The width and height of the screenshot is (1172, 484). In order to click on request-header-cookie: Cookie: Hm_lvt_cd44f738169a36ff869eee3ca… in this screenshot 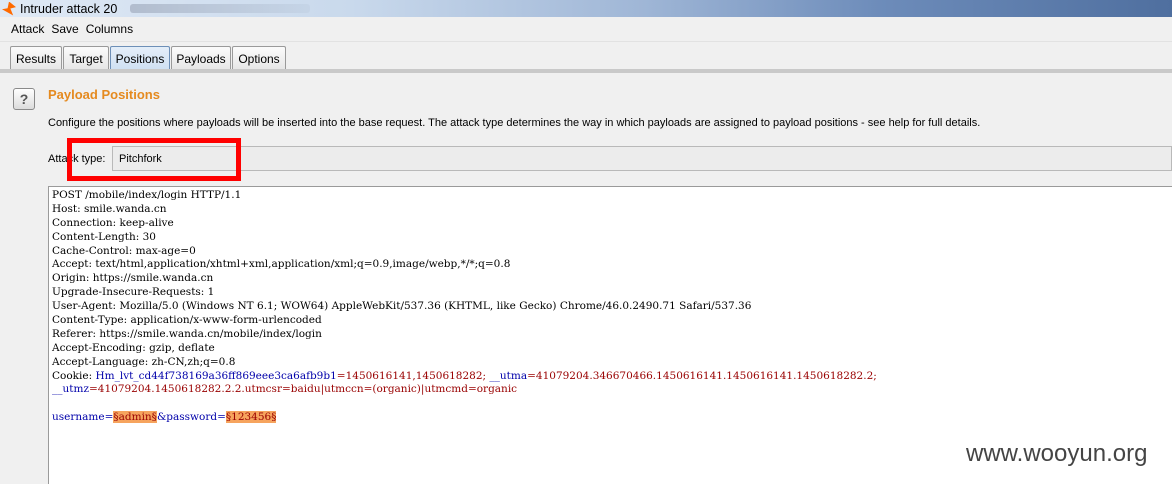, I will do `click(612, 377)`.